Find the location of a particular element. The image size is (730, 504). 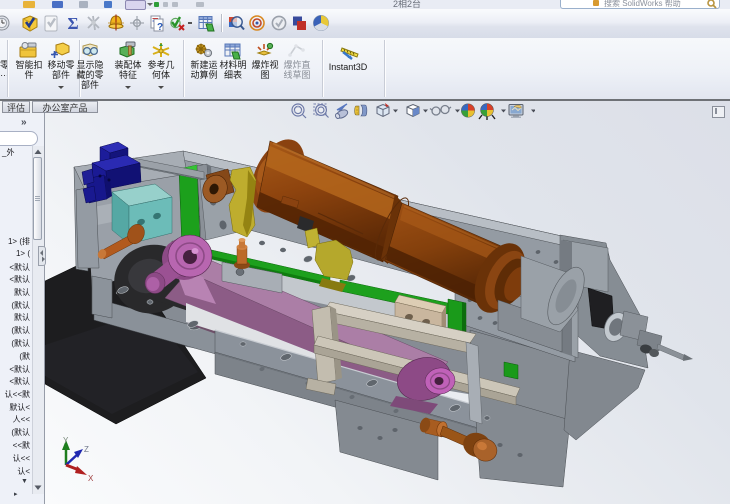

svg-text: Z is located at coordinates (86, 449).